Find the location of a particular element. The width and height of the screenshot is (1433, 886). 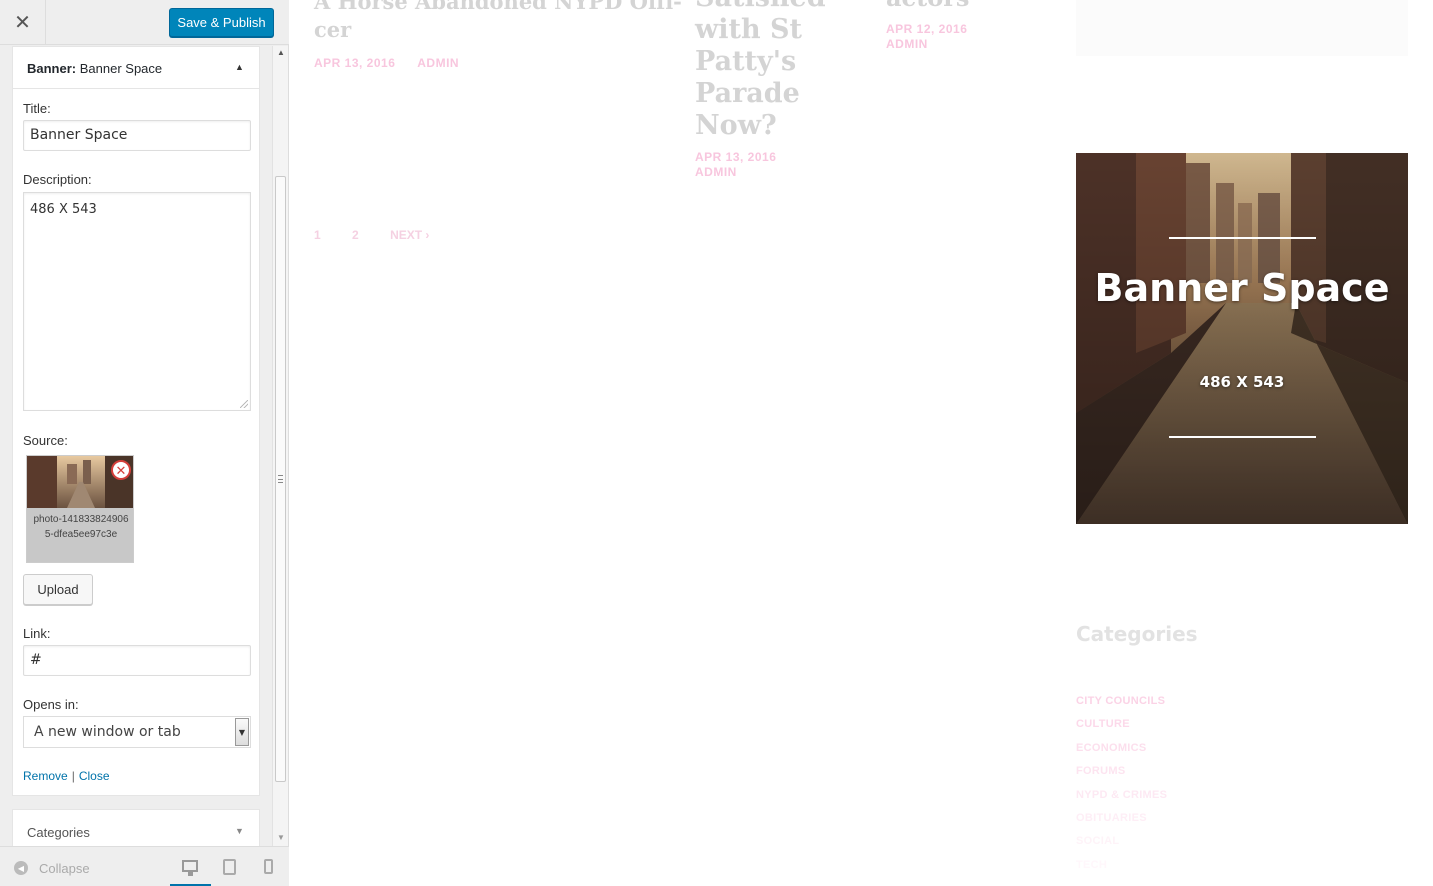

banner-widget: Banner Space 486 X 543 is located at coordinates (1242, 338).